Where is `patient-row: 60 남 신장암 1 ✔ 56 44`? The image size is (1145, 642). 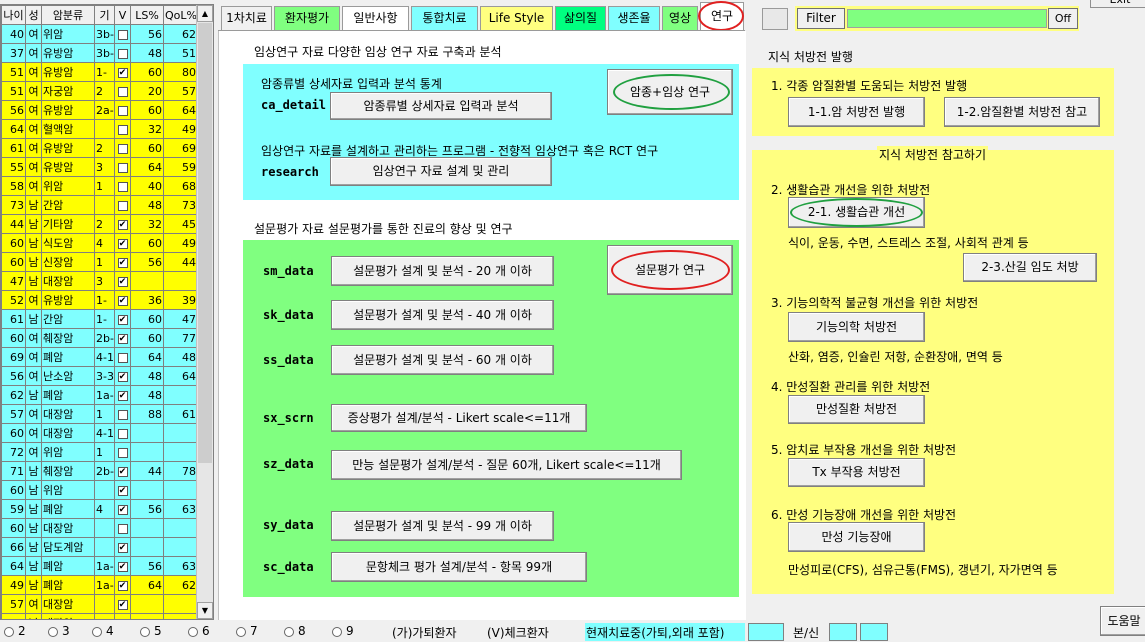
patient-row: 60 남 신장암 1 ✔ 56 44 is located at coordinates (99, 262).